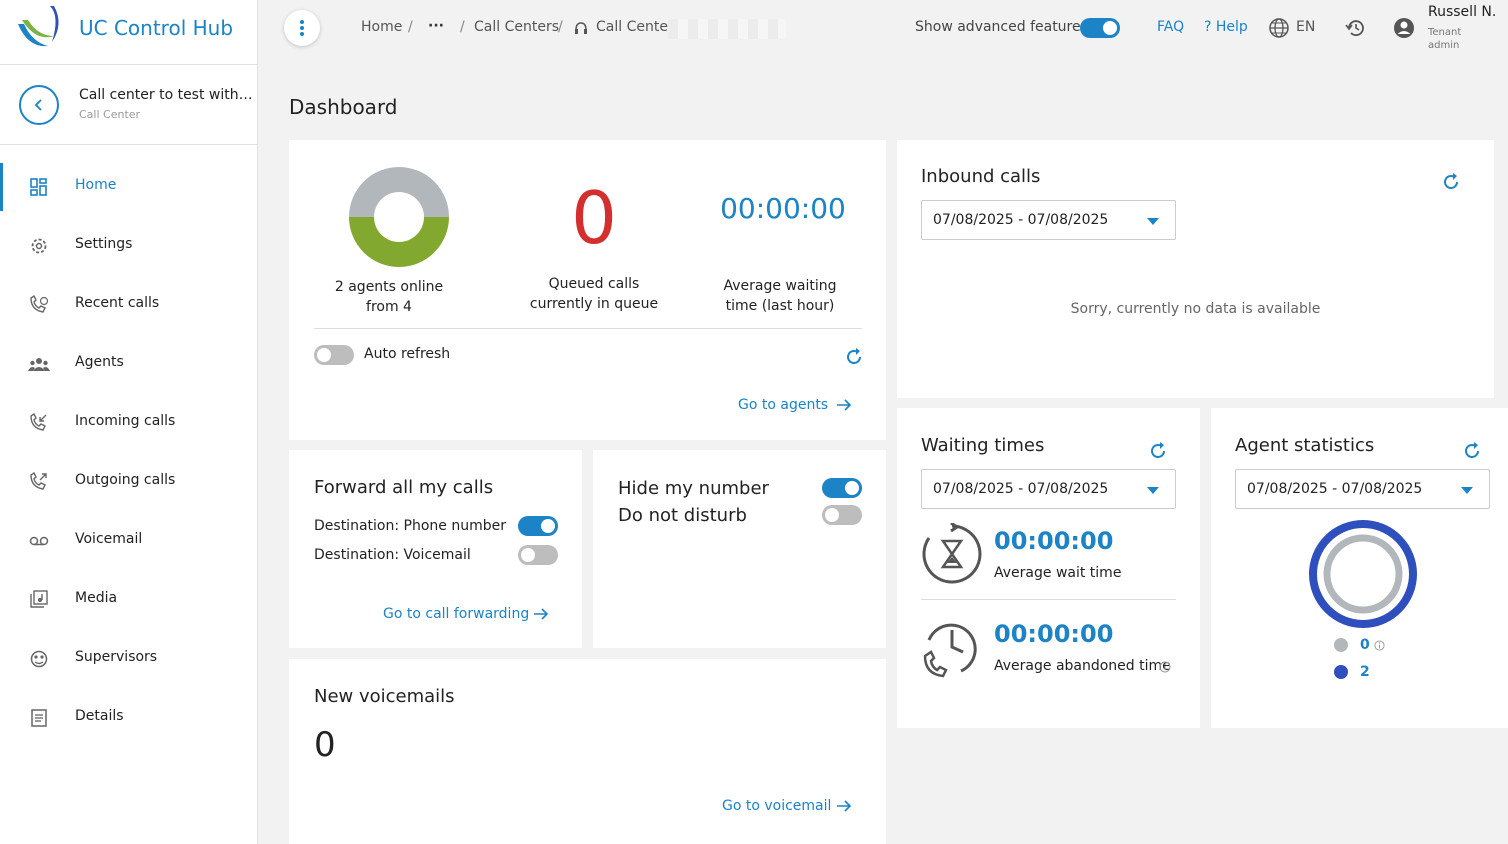  What do you see at coordinates (129, 364) in the screenshot?
I see `sidebar-item-agents: Agents` at bounding box center [129, 364].